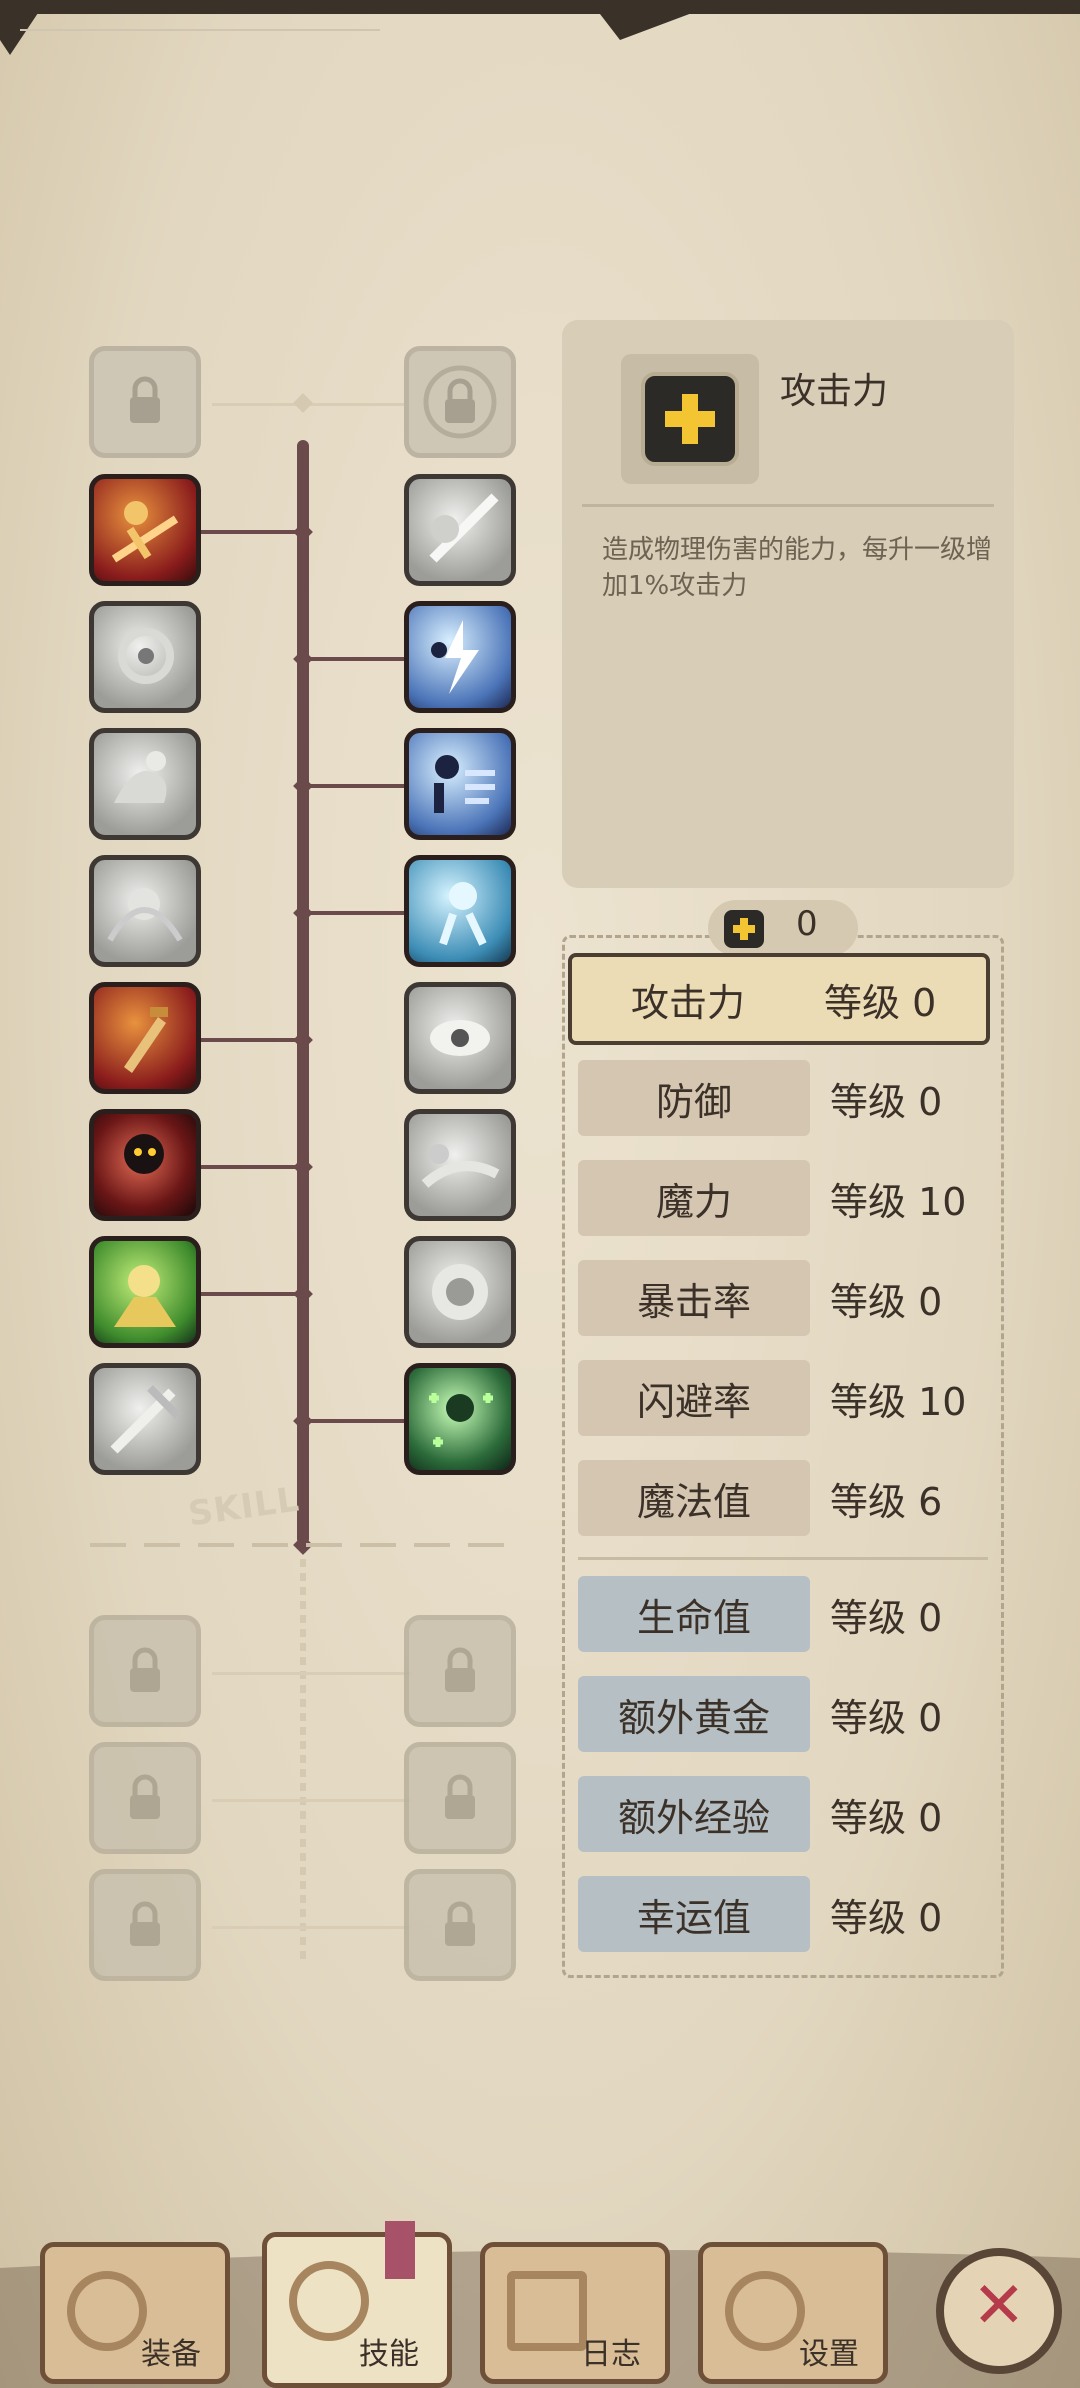  I want to click on stat-row-defense: 防御 等级 0, so click(783, 1098).